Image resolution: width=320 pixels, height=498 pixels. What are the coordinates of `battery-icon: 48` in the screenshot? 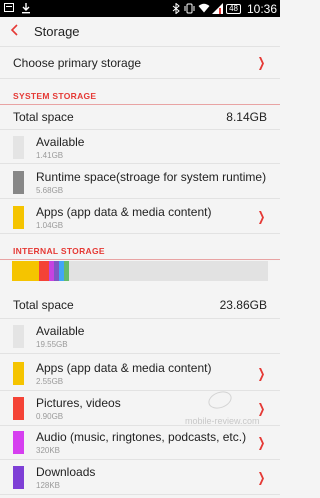 It's located at (233, 8).